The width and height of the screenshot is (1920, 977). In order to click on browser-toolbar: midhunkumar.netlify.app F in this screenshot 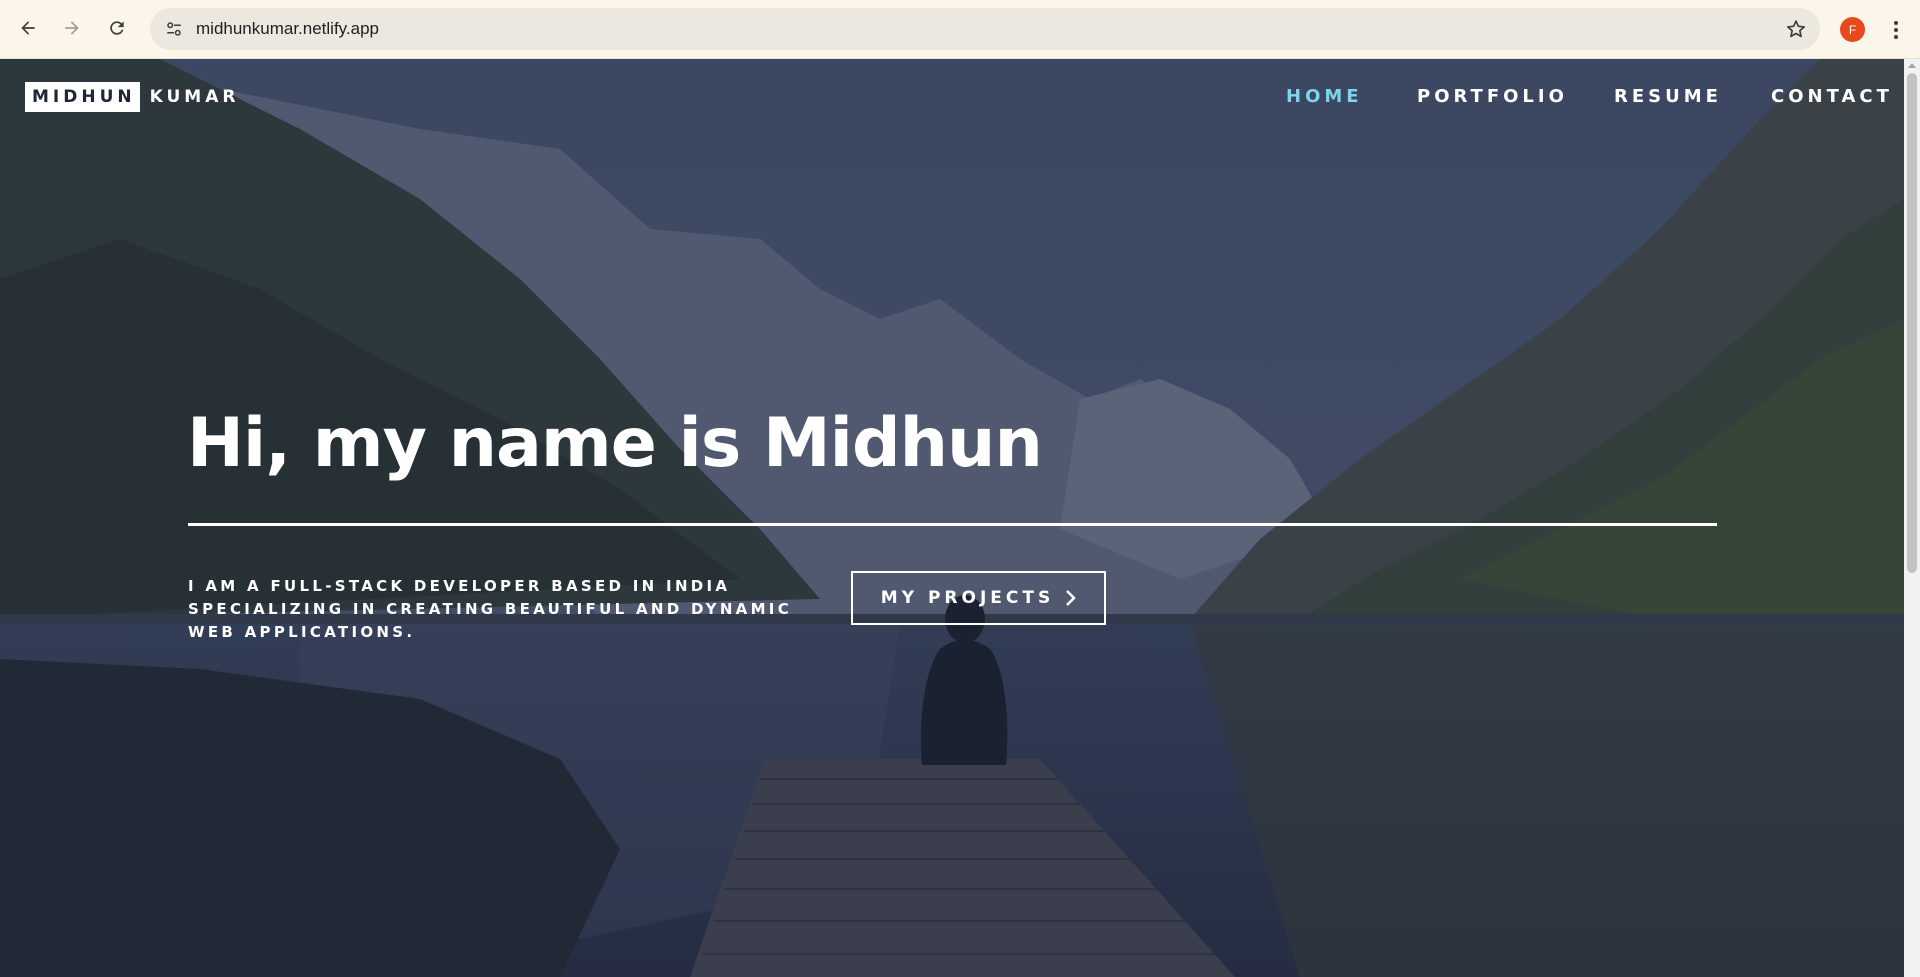, I will do `click(960, 29)`.